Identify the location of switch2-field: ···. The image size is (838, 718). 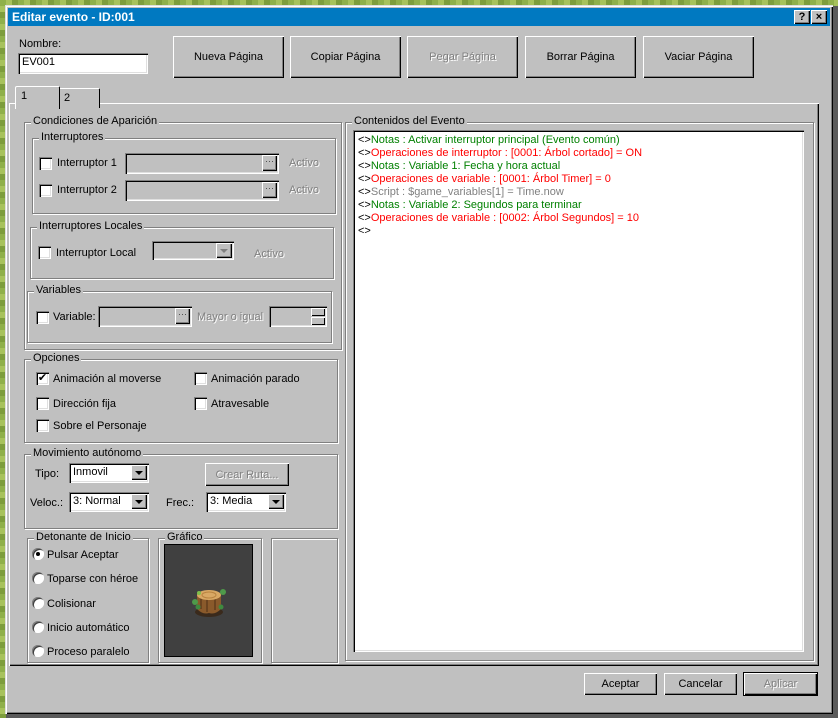
(202, 190).